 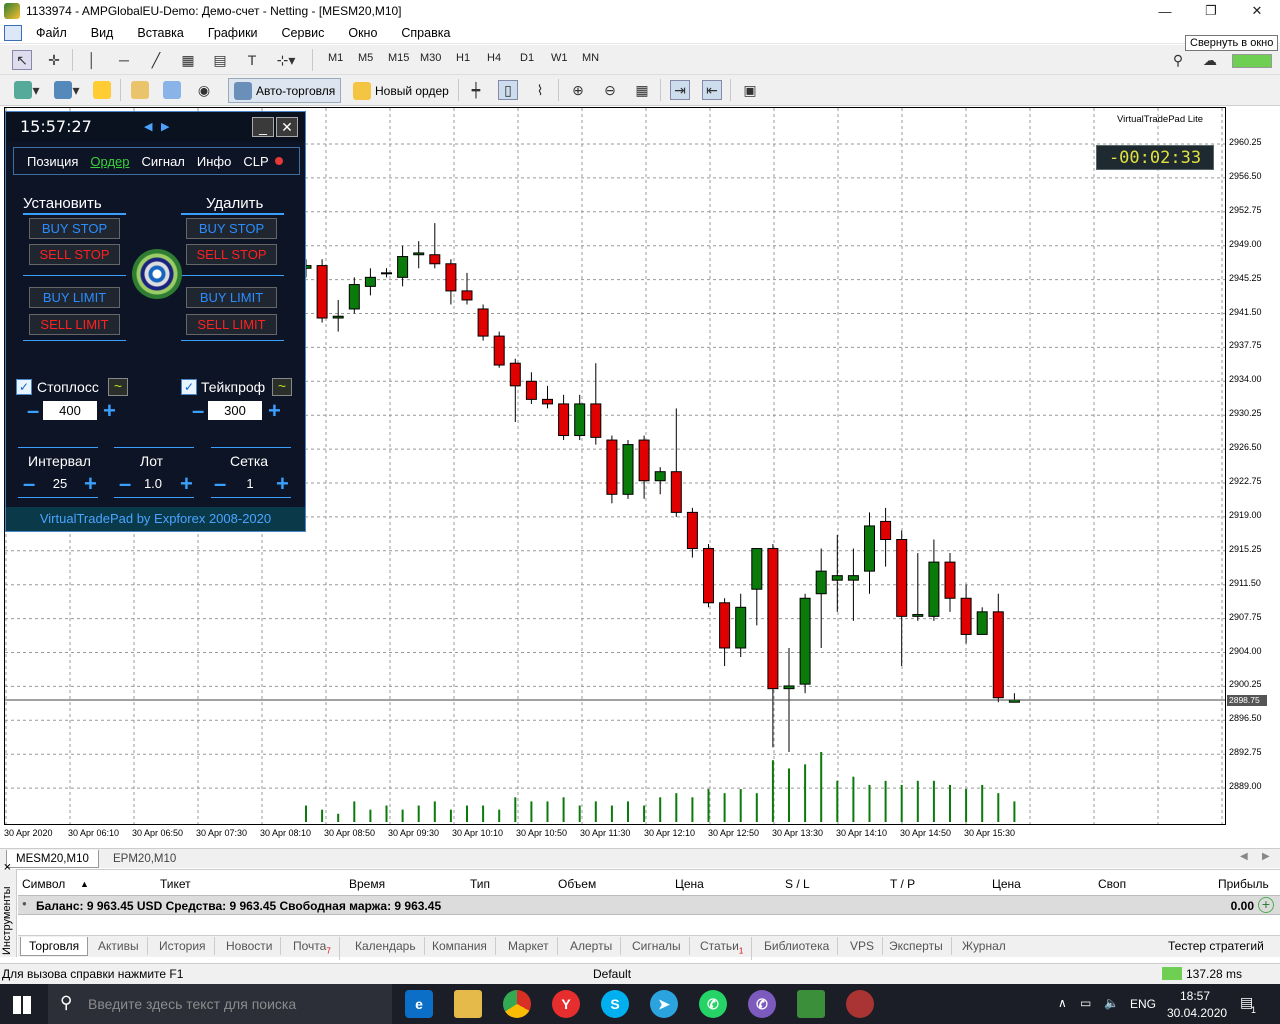 I want to click on tab-library: Библиотека, so click(x=797, y=946).